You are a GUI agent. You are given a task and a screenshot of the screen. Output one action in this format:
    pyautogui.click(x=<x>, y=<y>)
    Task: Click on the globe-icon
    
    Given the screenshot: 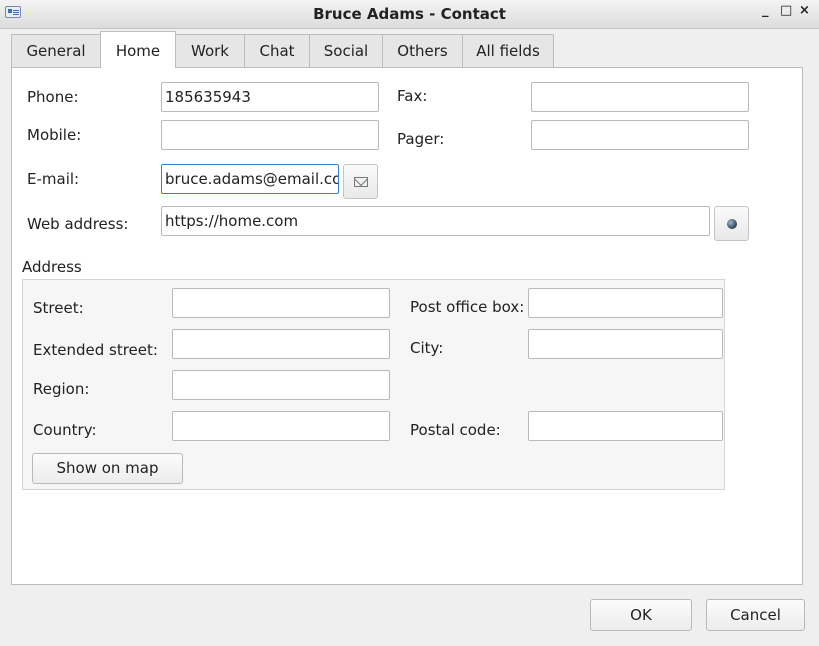 What is the action you would take?
    pyautogui.click(x=732, y=224)
    